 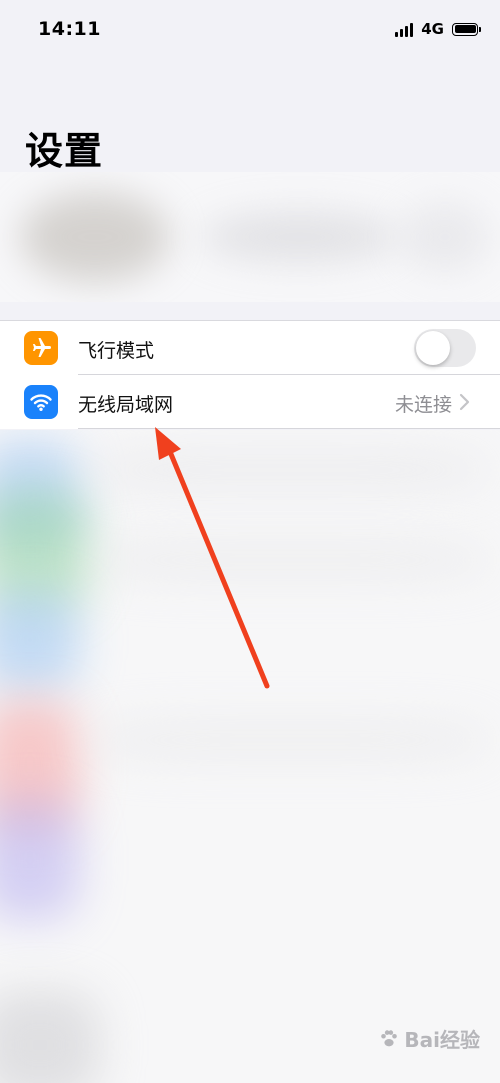 What do you see at coordinates (41, 402) in the screenshot?
I see `wifi-icon` at bounding box center [41, 402].